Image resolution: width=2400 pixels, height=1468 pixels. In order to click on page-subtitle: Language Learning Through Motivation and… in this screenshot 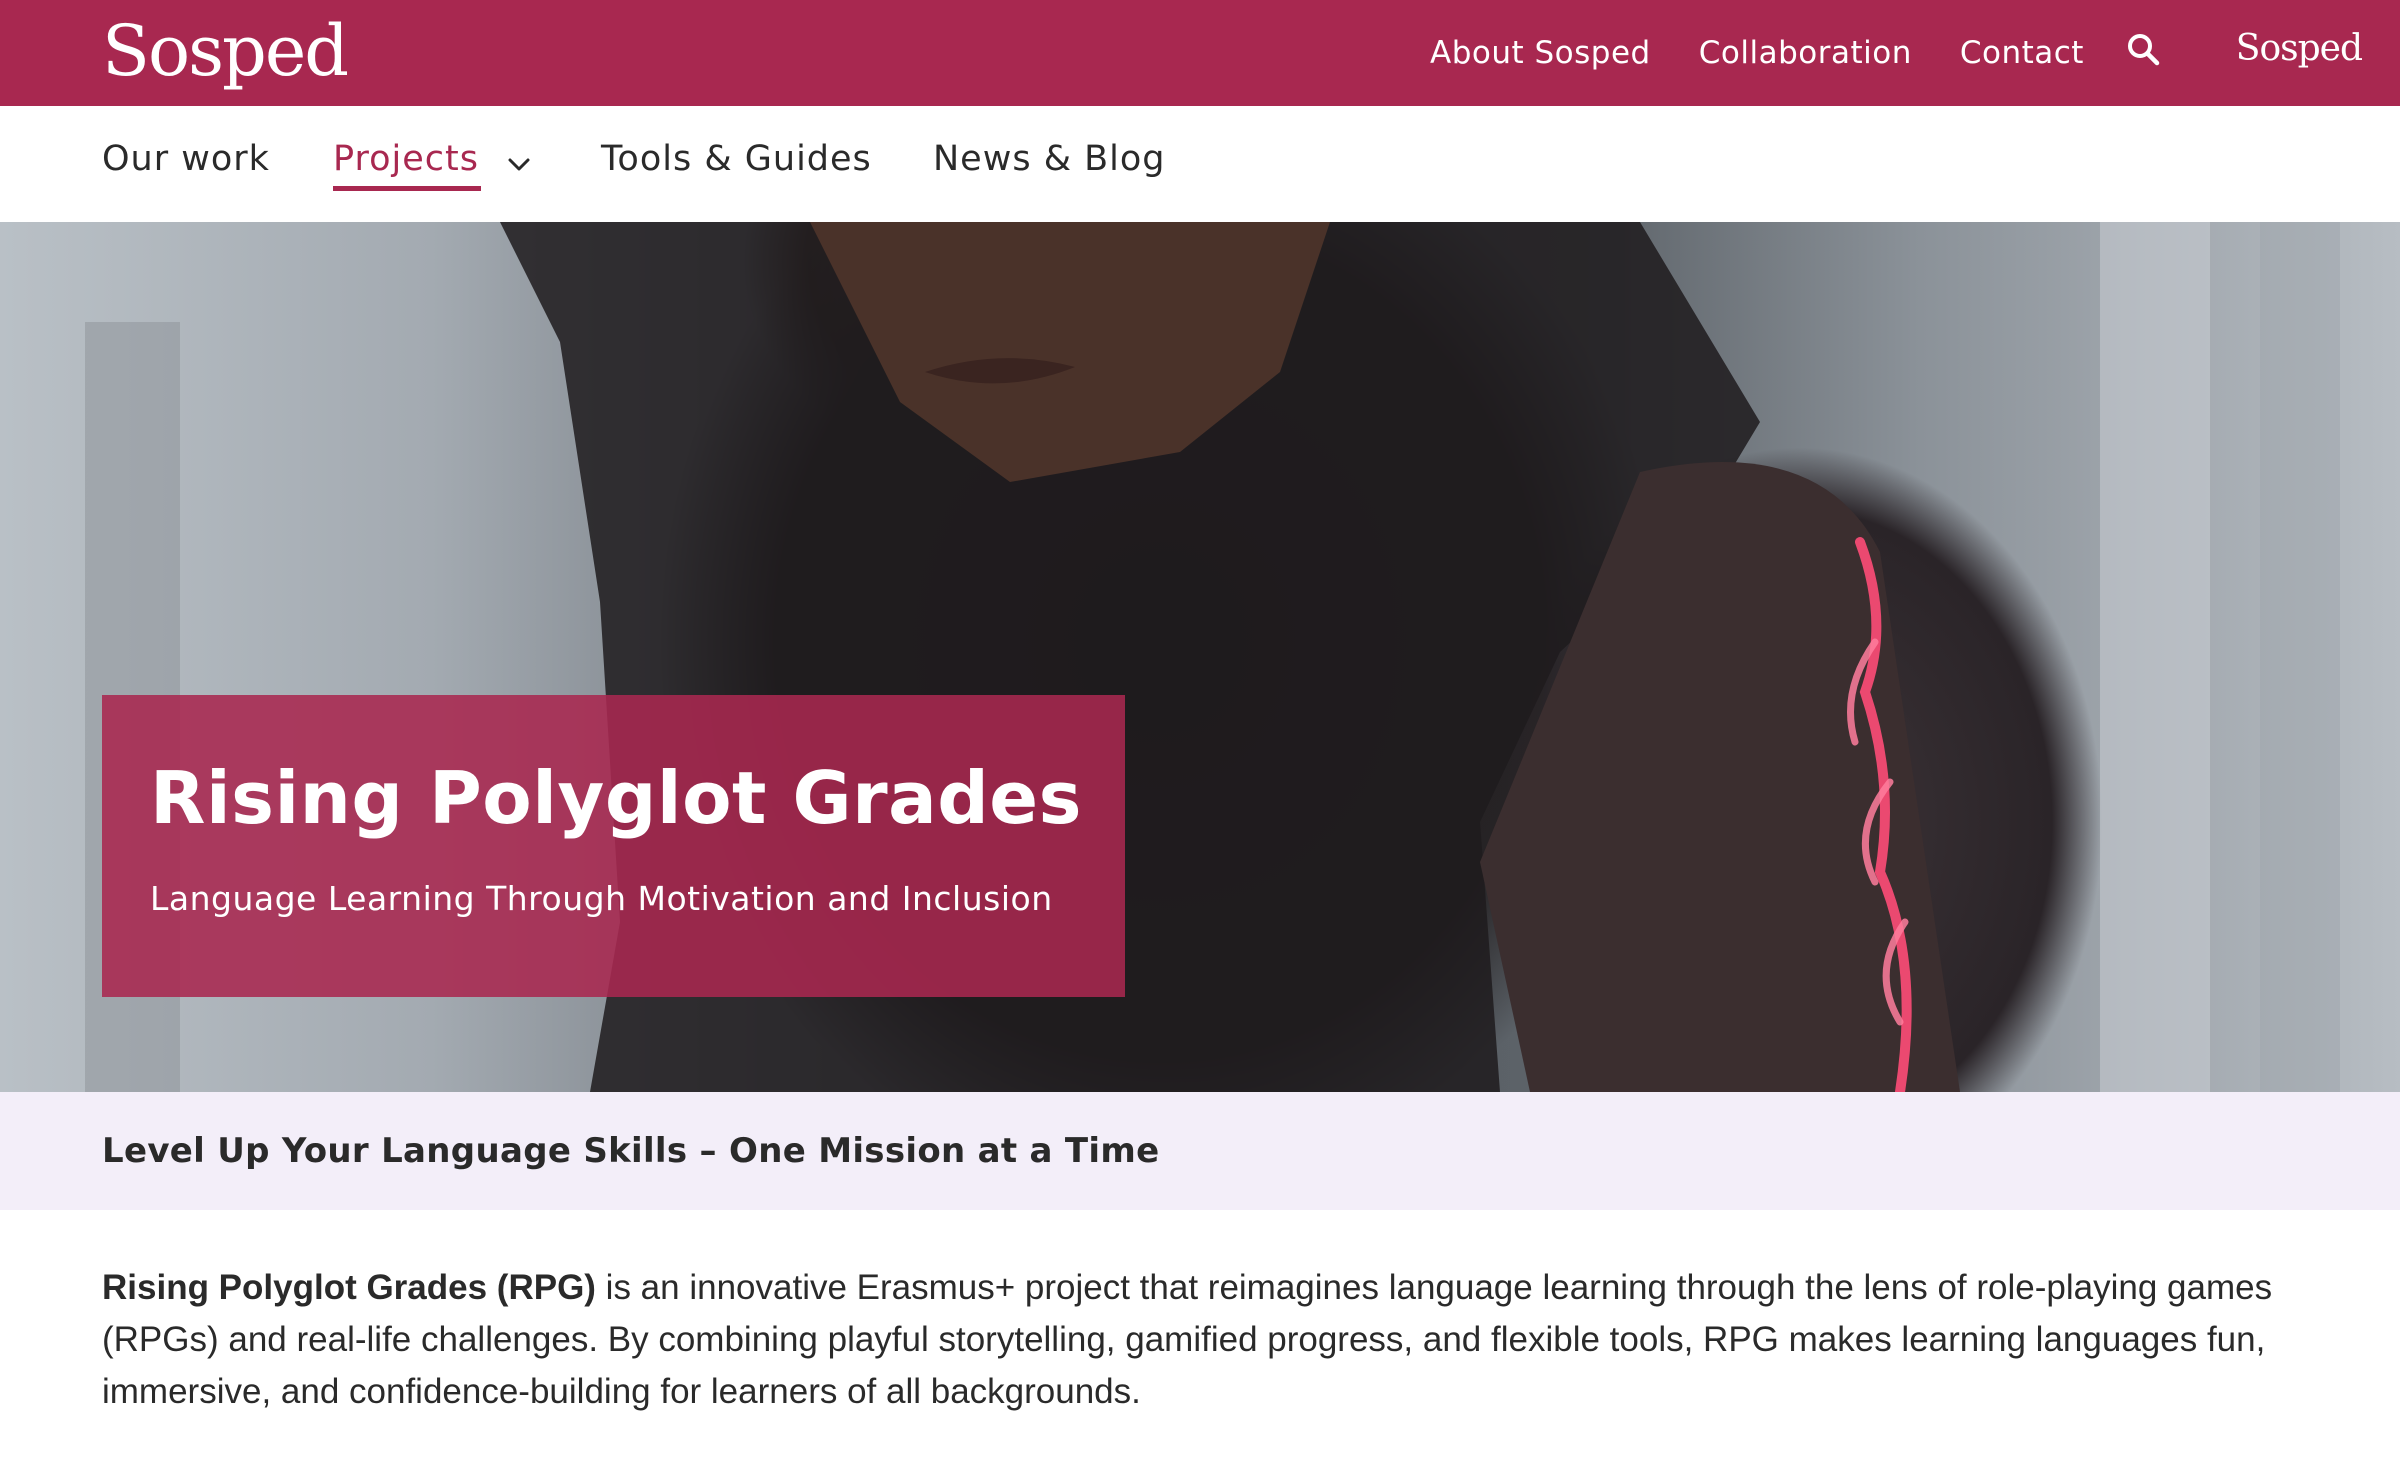, I will do `click(601, 898)`.